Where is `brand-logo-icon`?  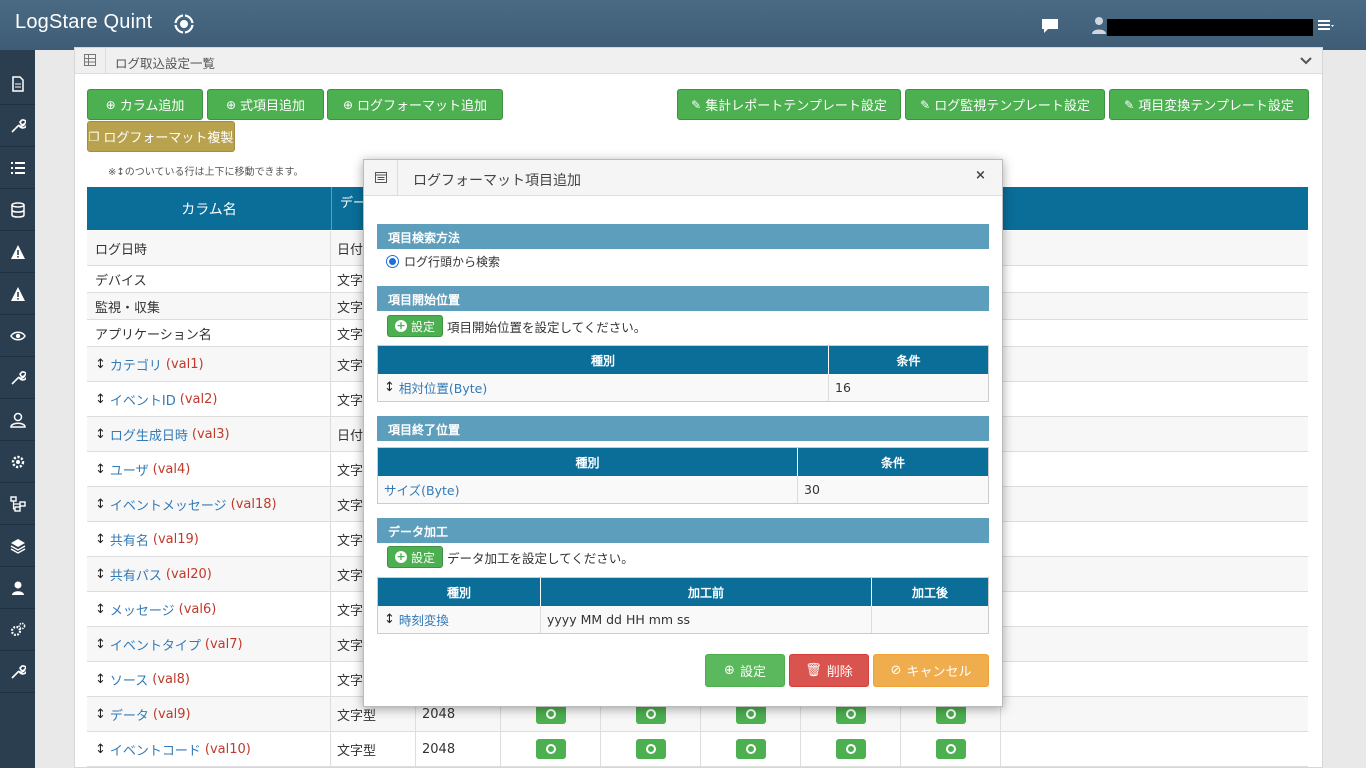 brand-logo-icon is located at coordinates (184, 24).